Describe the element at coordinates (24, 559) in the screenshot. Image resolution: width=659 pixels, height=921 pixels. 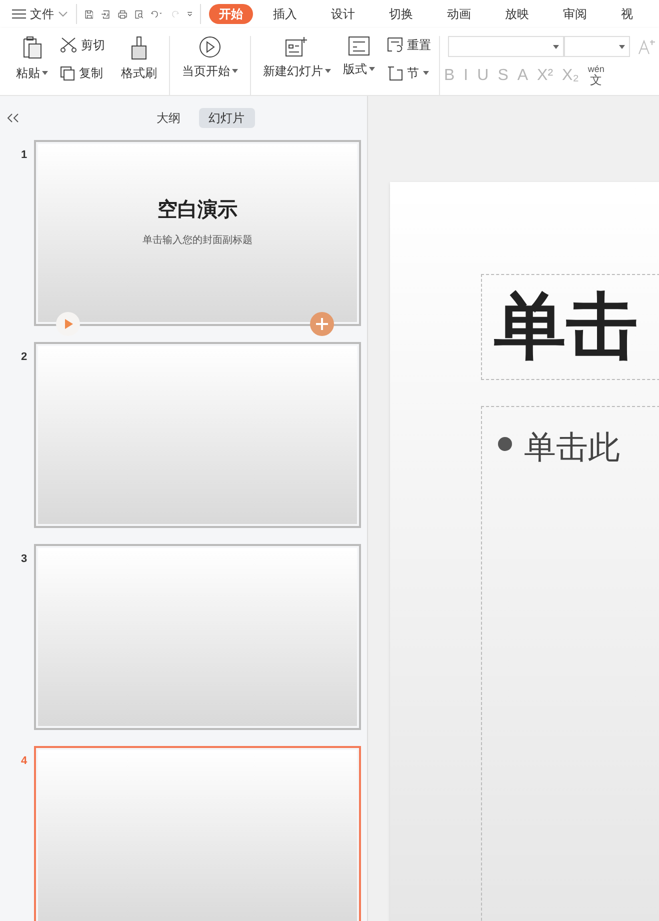
I see `slide-number: 3` at that location.